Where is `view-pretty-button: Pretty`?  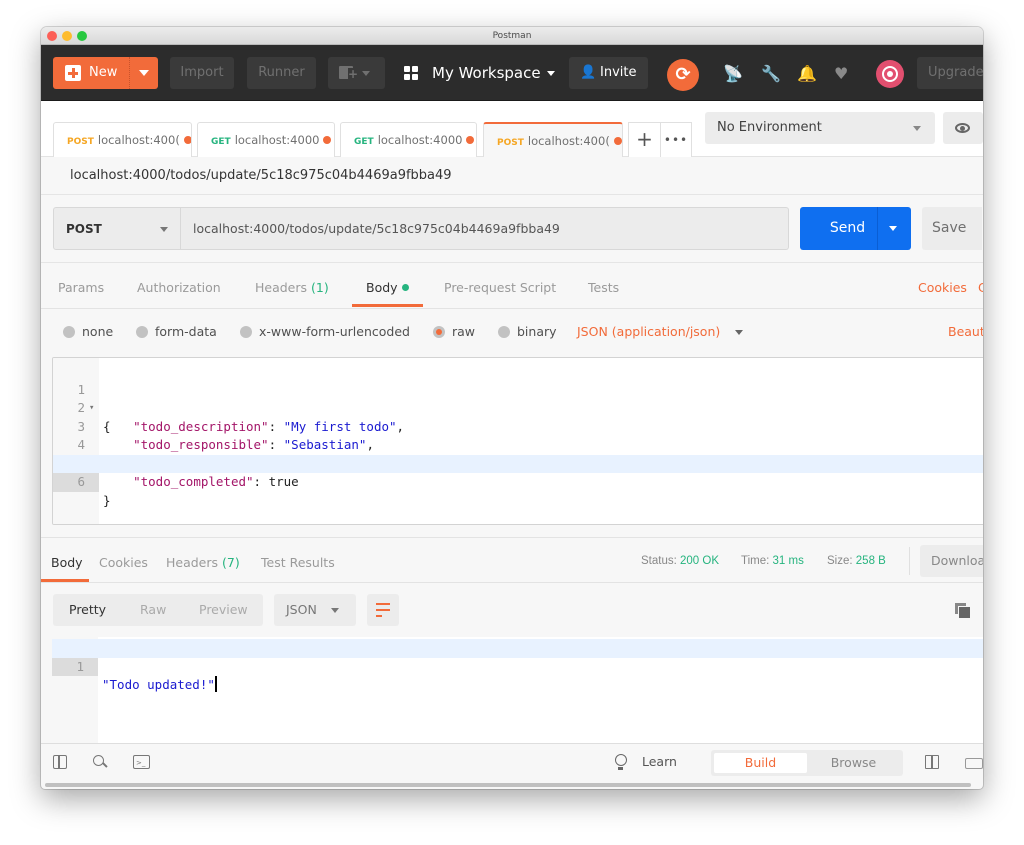 view-pretty-button: Pretty is located at coordinates (87, 610).